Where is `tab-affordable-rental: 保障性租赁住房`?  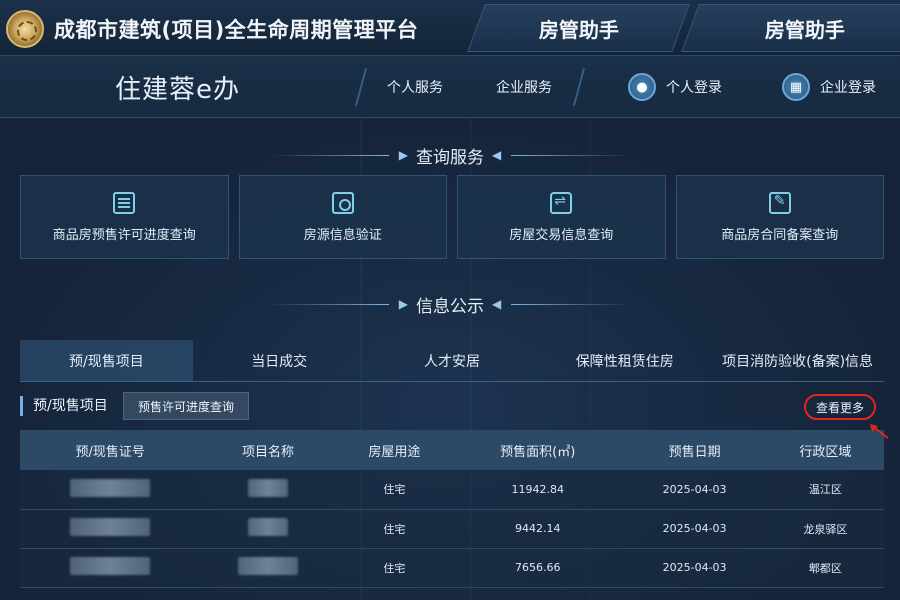 tab-affordable-rental: 保障性租赁住房 is located at coordinates (624, 360).